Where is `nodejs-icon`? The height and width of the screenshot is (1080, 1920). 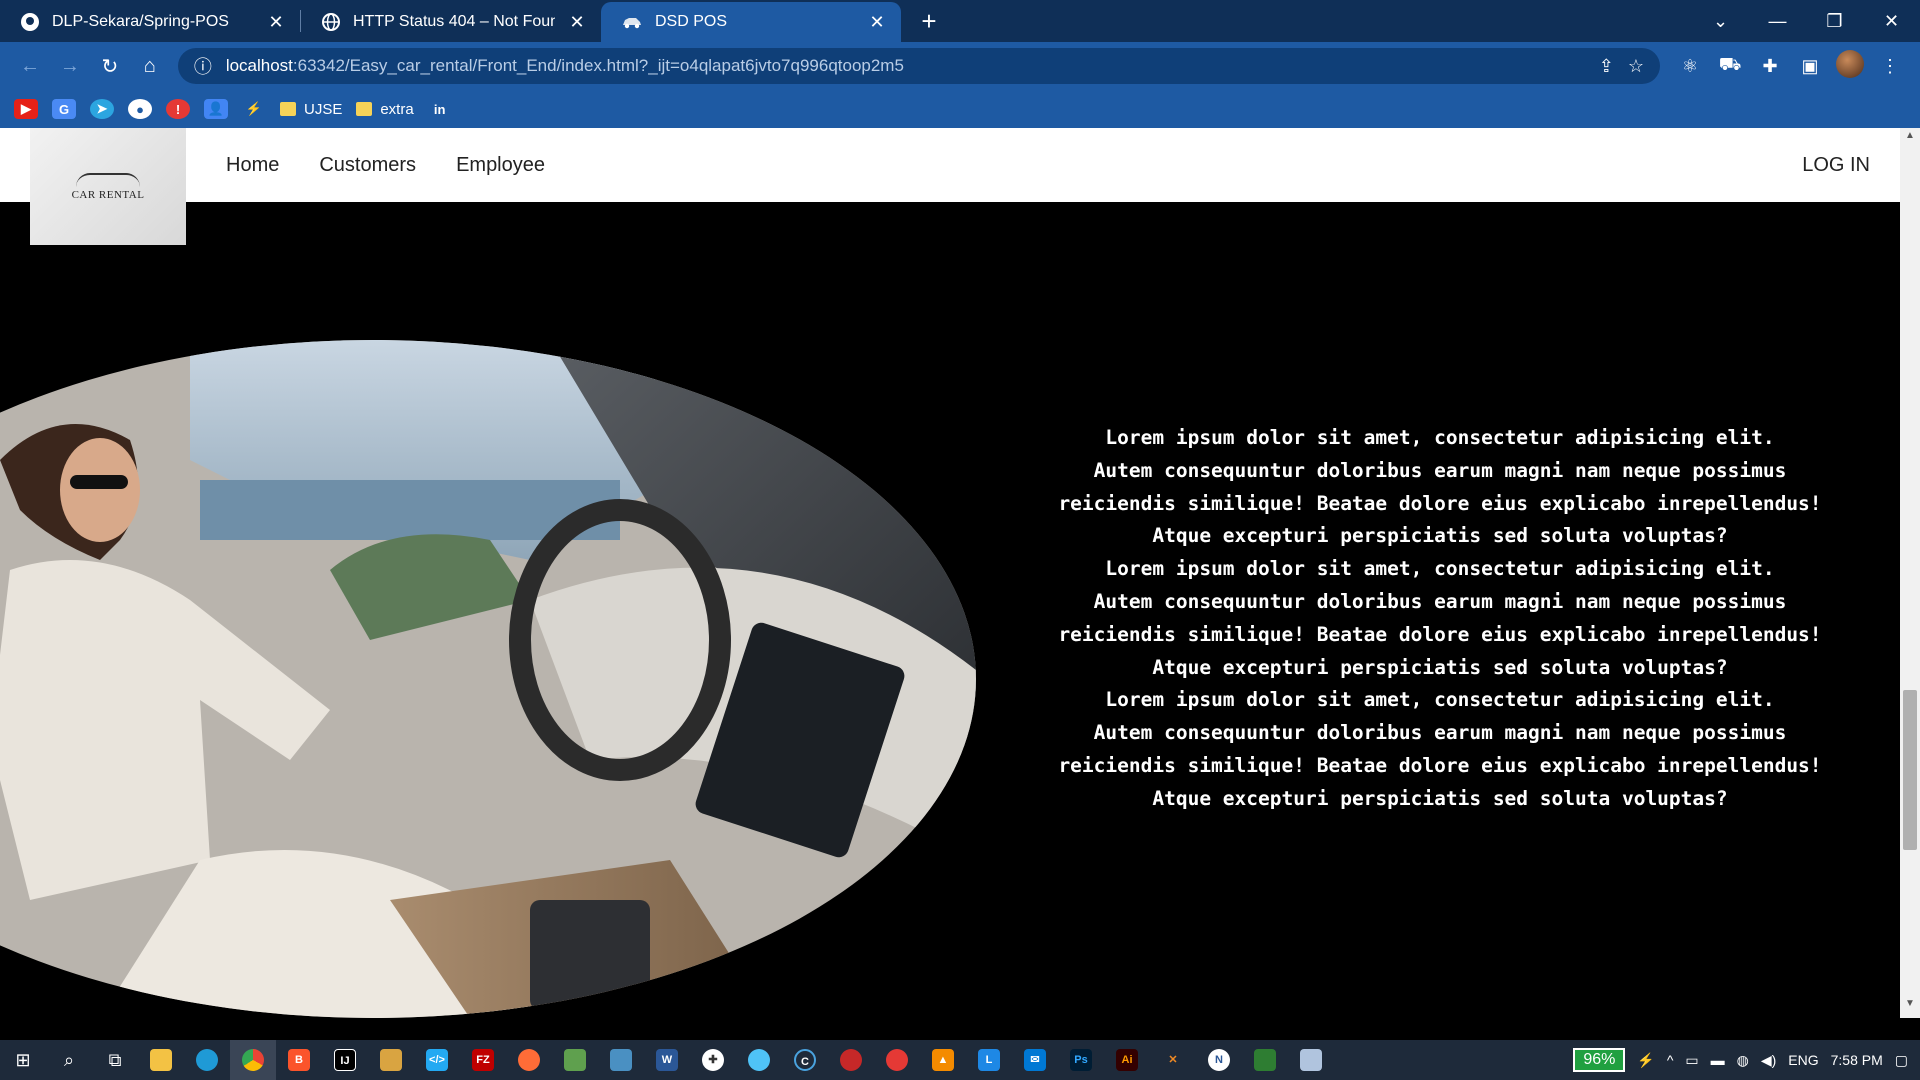
nodejs-icon is located at coordinates (575, 1060).